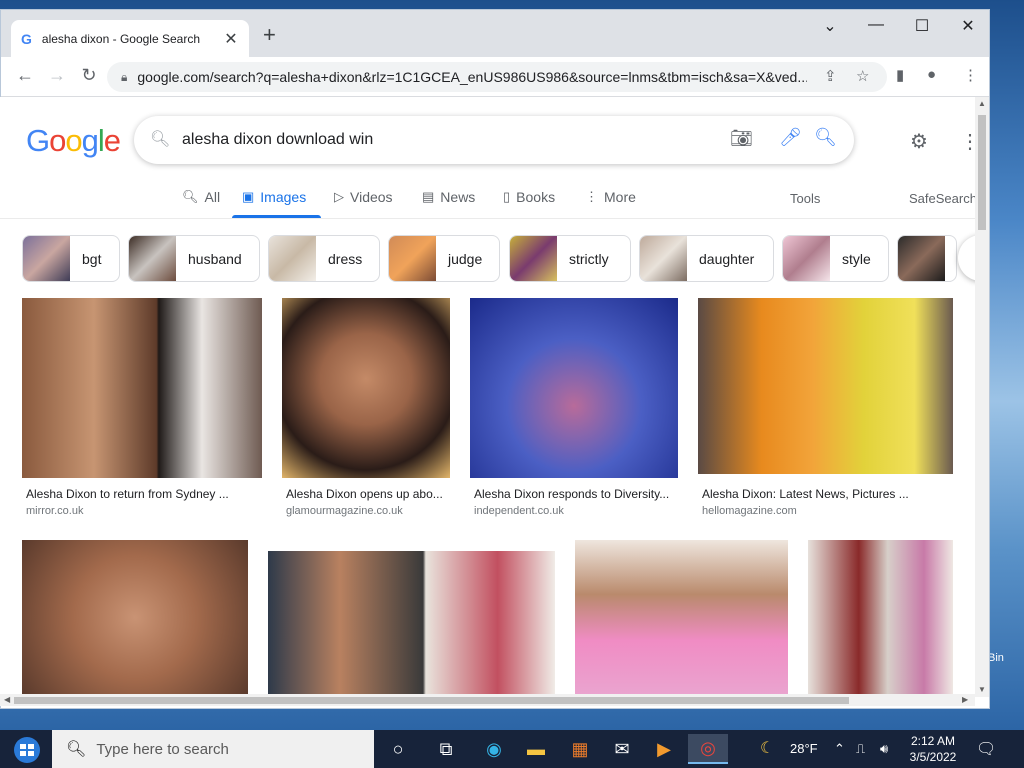 This screenshot has width=1024, height=768. I want to click on side-panel-icon: ▮, so click(900, 75).